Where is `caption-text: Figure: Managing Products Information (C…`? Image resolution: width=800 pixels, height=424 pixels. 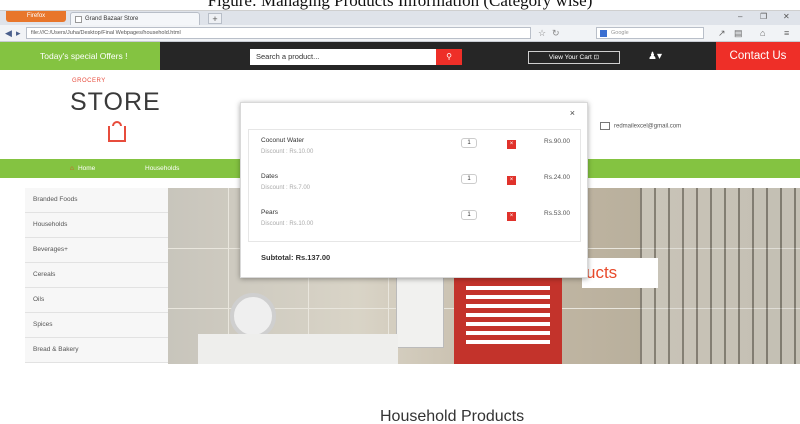 caption-text: Figure: Managing Products Information (C… is located at coordinates (400, 5).